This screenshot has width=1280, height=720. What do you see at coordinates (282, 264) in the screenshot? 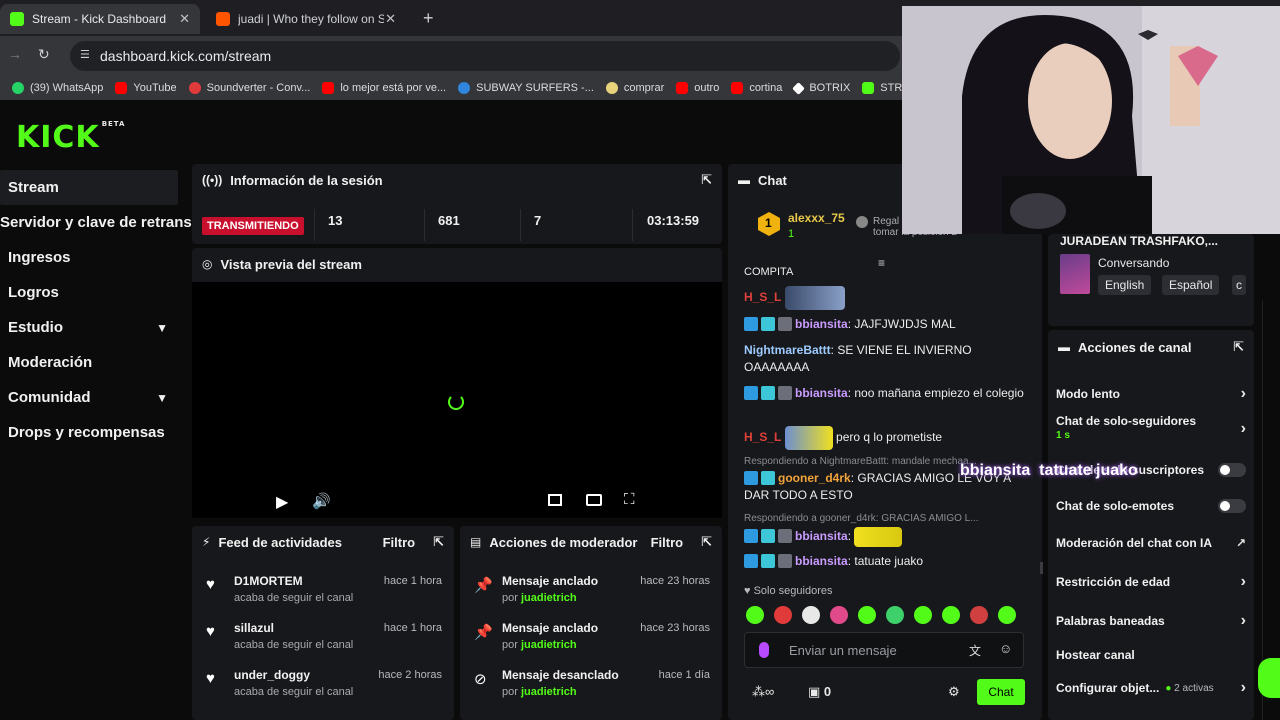
I see `stream-preview-header: ◎ Vista previa del stream` at bounding box center [282, 264].